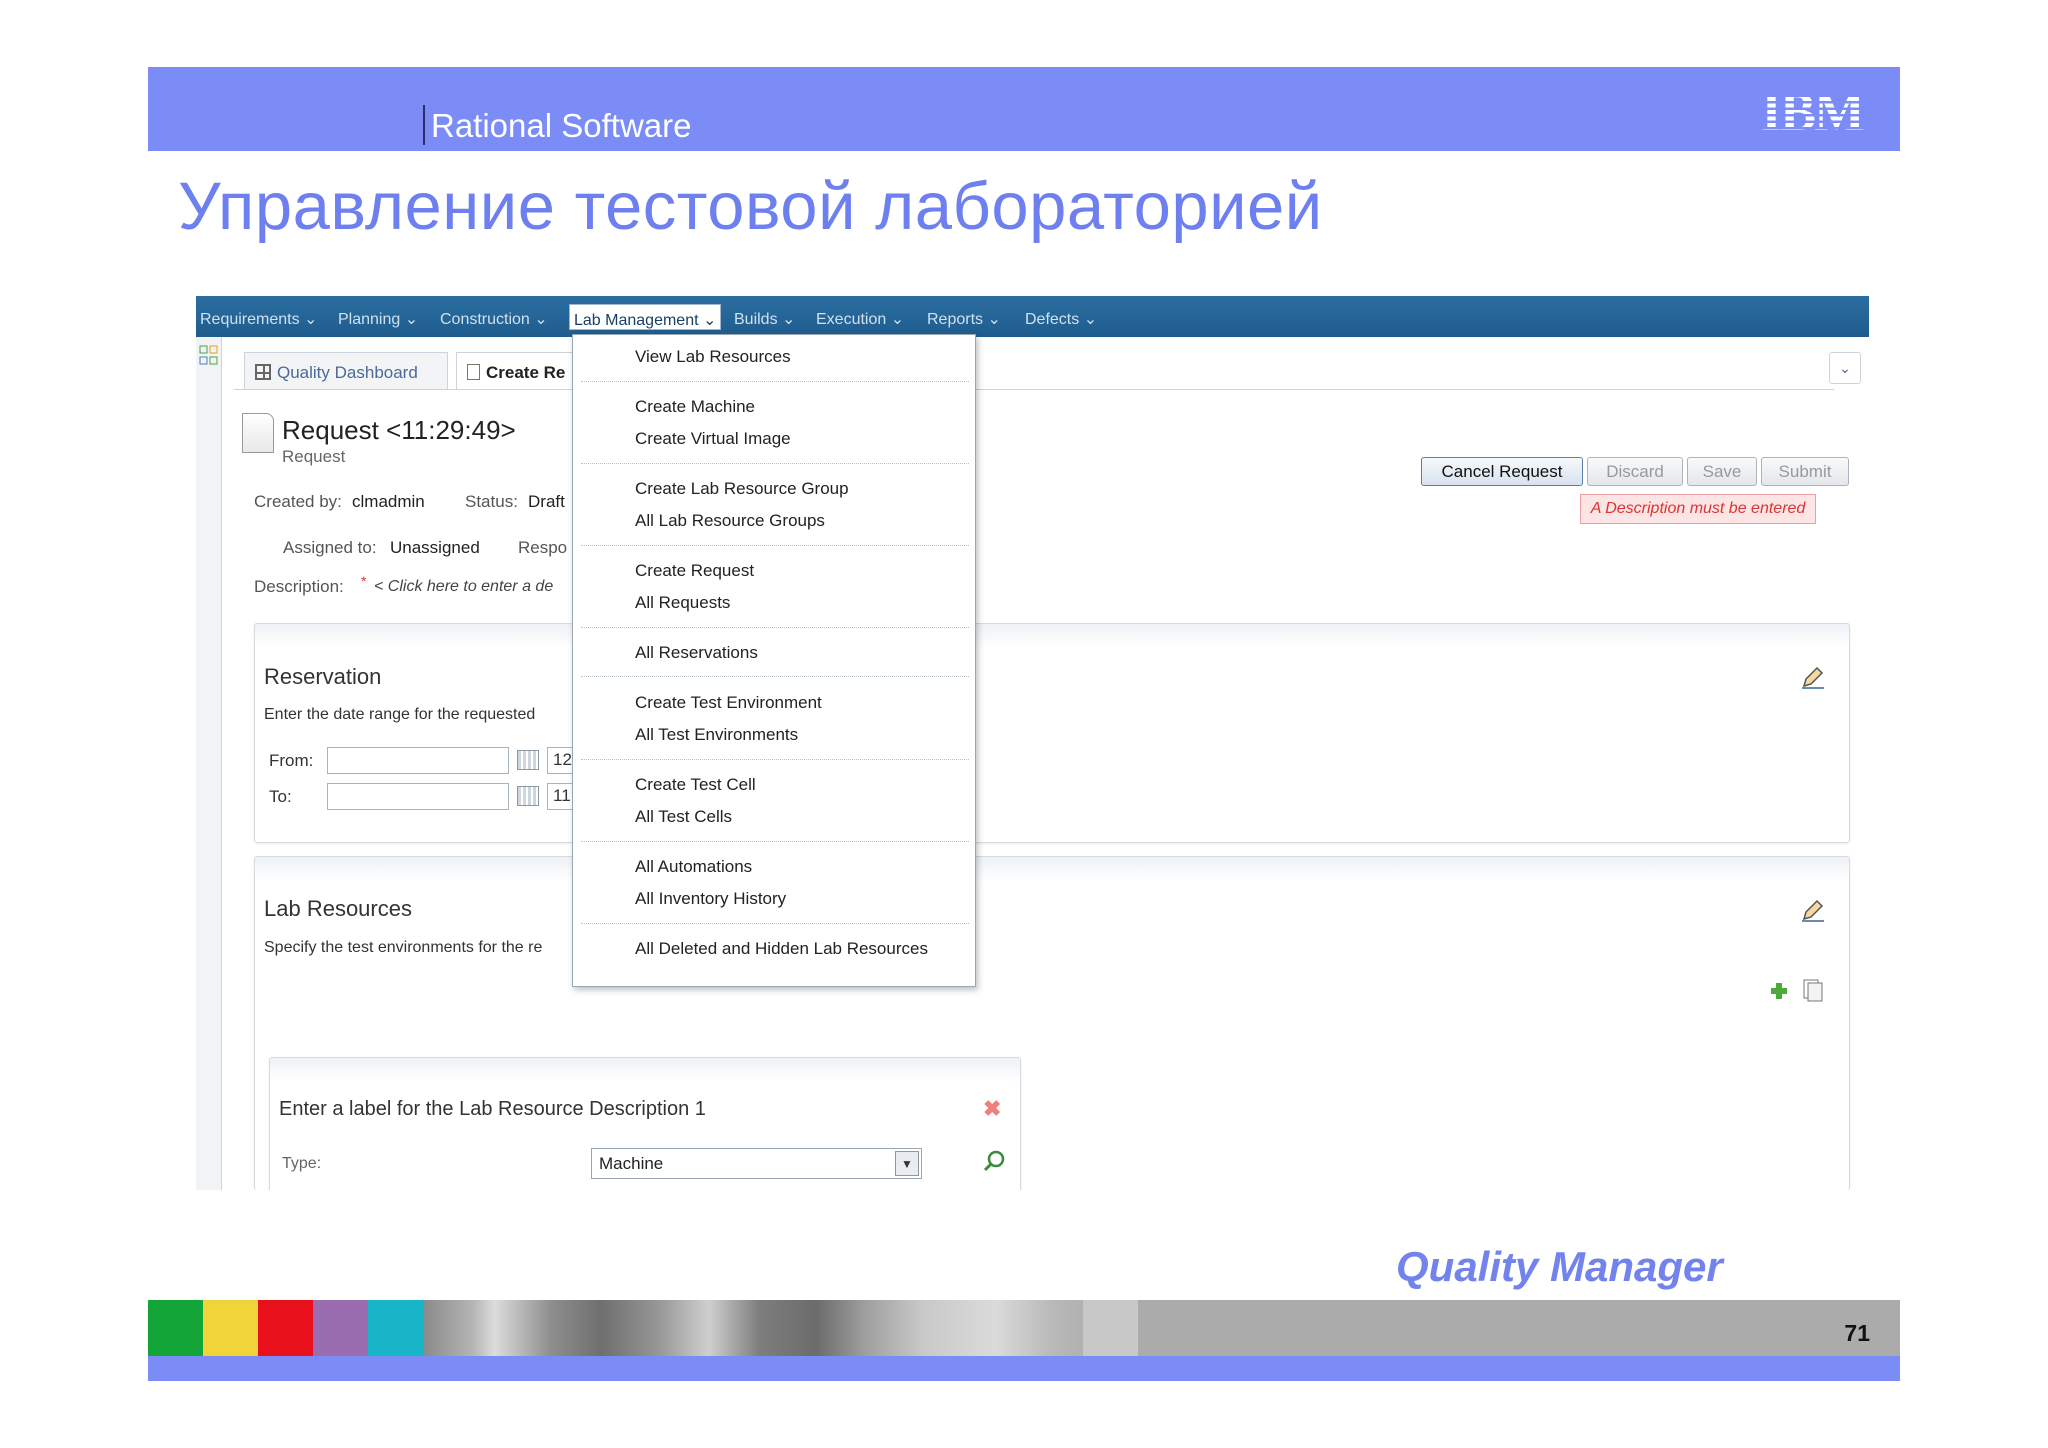 This screenshot has width=2048, height=1448. What do you see at coordinates (1024, 109) in the screenshot?
I see `header-banner: Rational Software IBM` at bounding box center [1024, 109].